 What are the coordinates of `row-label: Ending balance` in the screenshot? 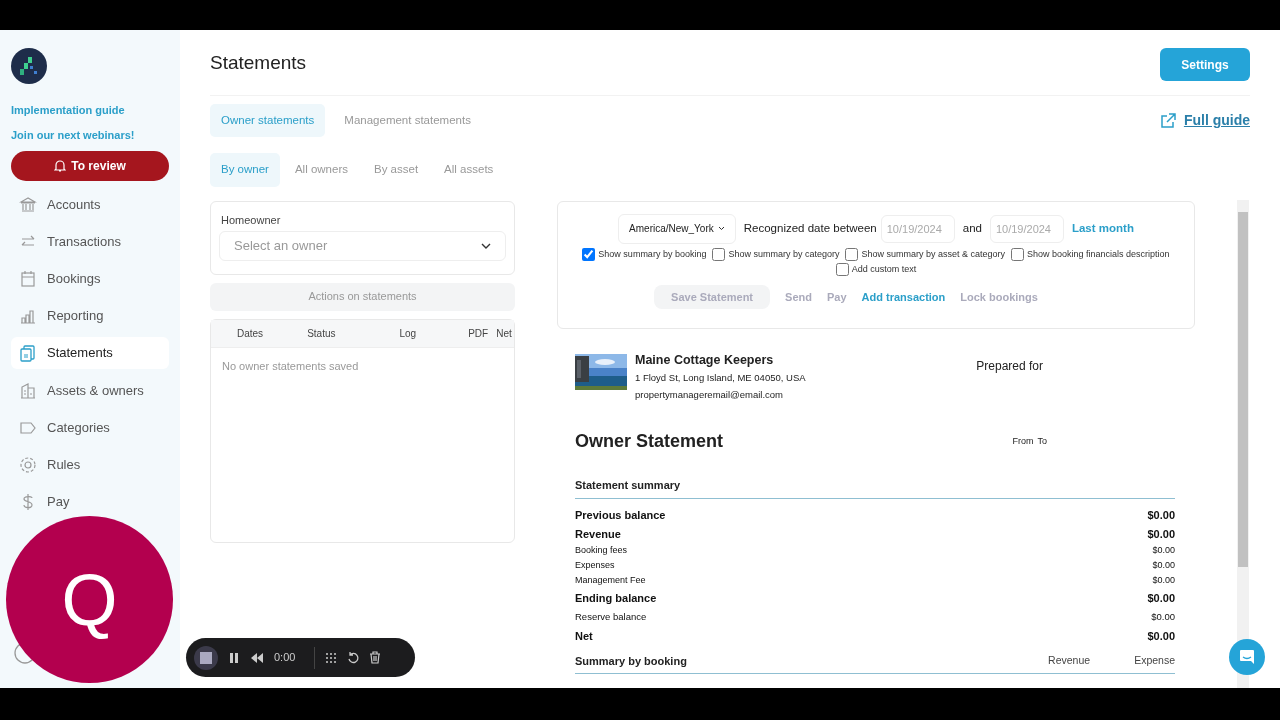 It's located at (616, 598).